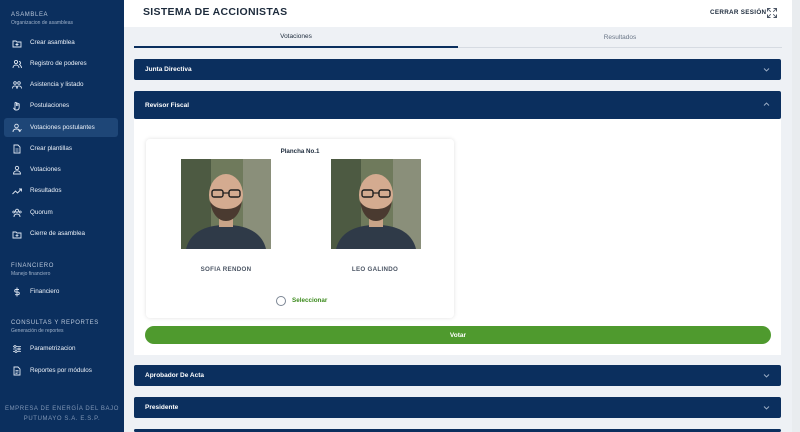 Image resolution: width=800 pixels, height=432 pixels. I want to click on sidebar-item-label: Crear plantillas, so click(51, 148).